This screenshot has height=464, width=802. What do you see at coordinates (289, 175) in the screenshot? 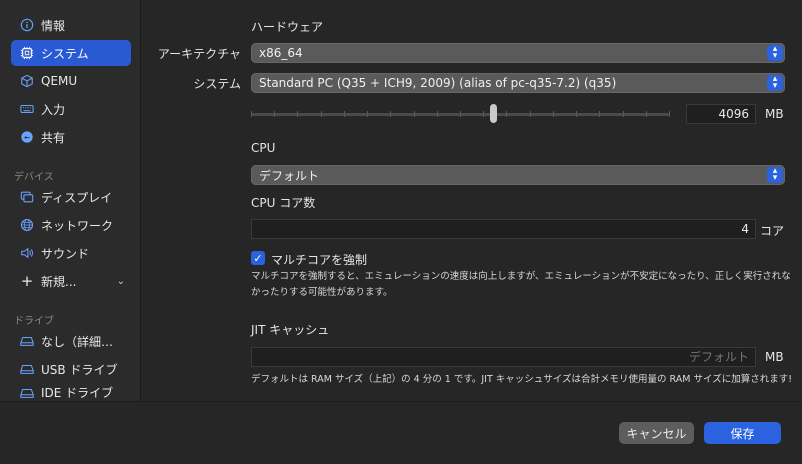
I see `cpu-value: デフォルト` at bounding box center [289, 175].